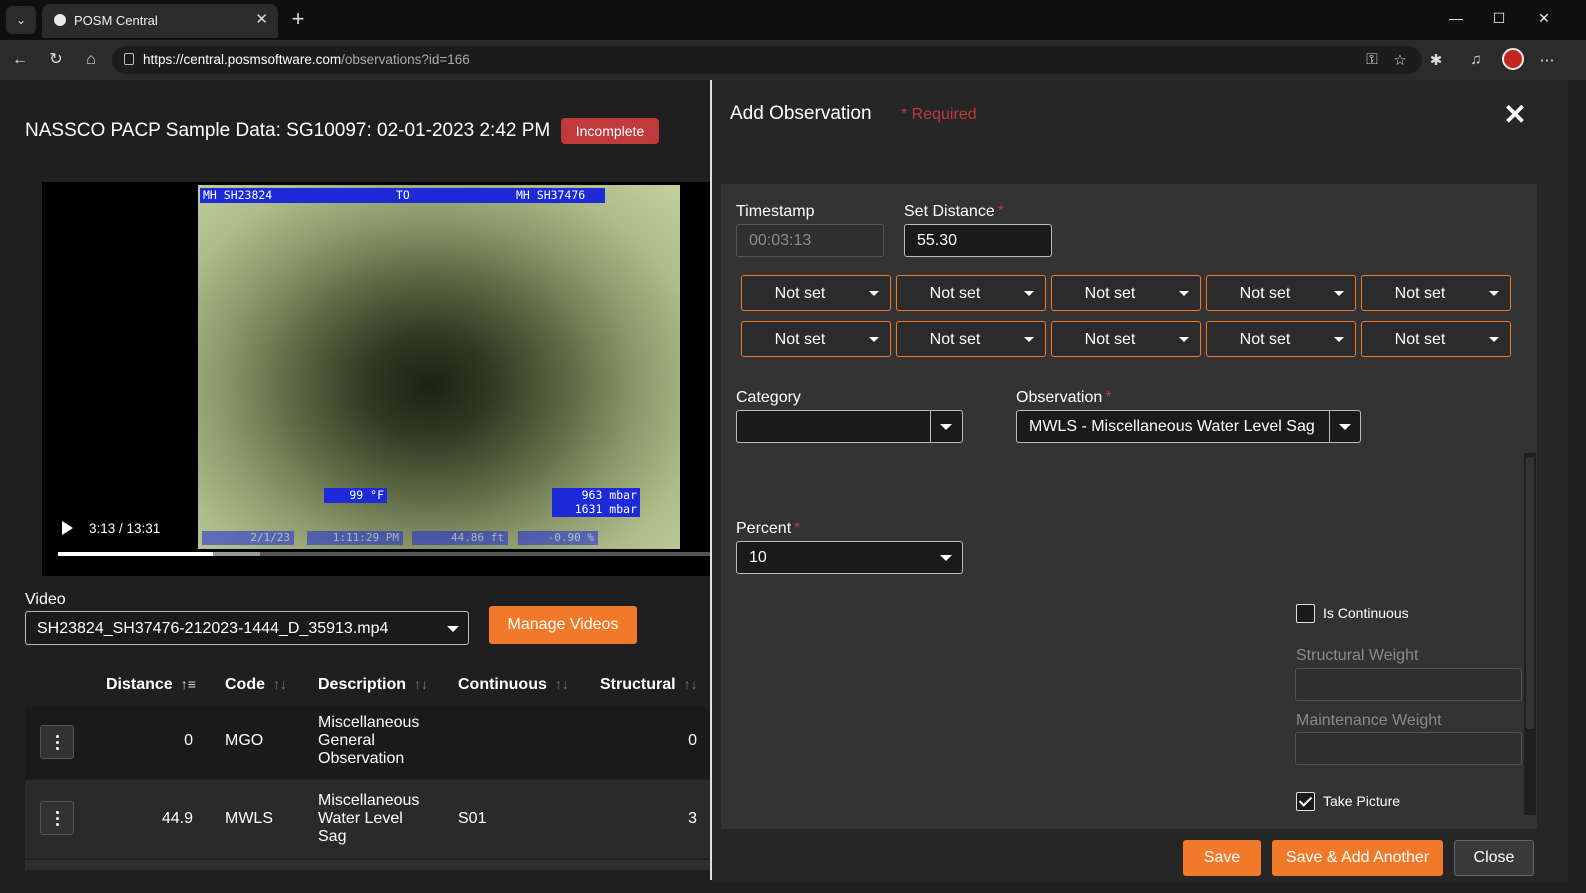 The height and width of the screenshot is (893, 1586). I want to click on minimize-icon: —, so click(1456, 18).